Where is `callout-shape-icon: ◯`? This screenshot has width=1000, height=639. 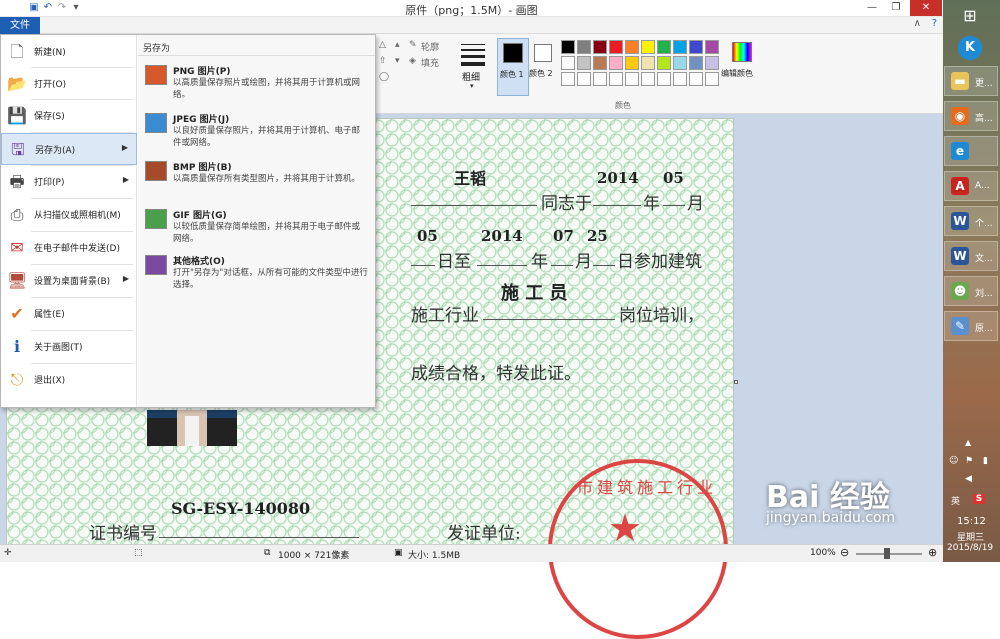 callout-shape-icon: ◯ is located at coordinates (384, 77).